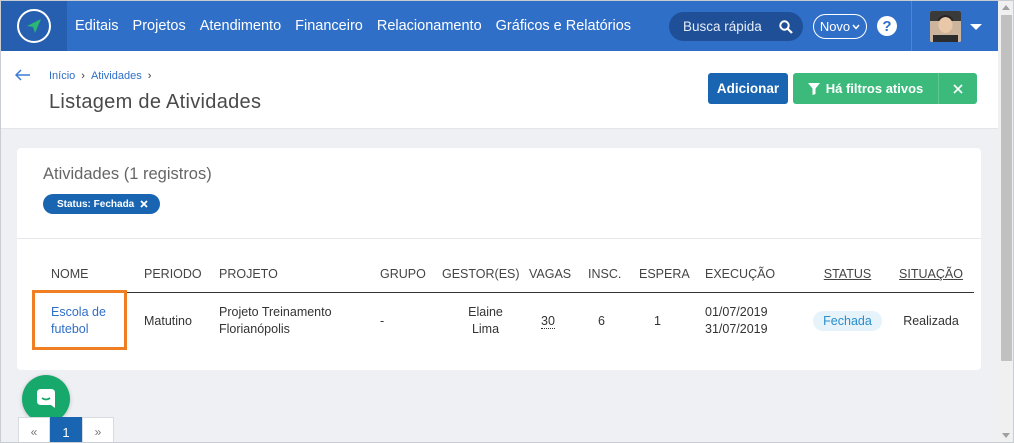  Describe the element at coordinates (22, 77) in the screenshot. I see `back-arrow-icon` at that location.